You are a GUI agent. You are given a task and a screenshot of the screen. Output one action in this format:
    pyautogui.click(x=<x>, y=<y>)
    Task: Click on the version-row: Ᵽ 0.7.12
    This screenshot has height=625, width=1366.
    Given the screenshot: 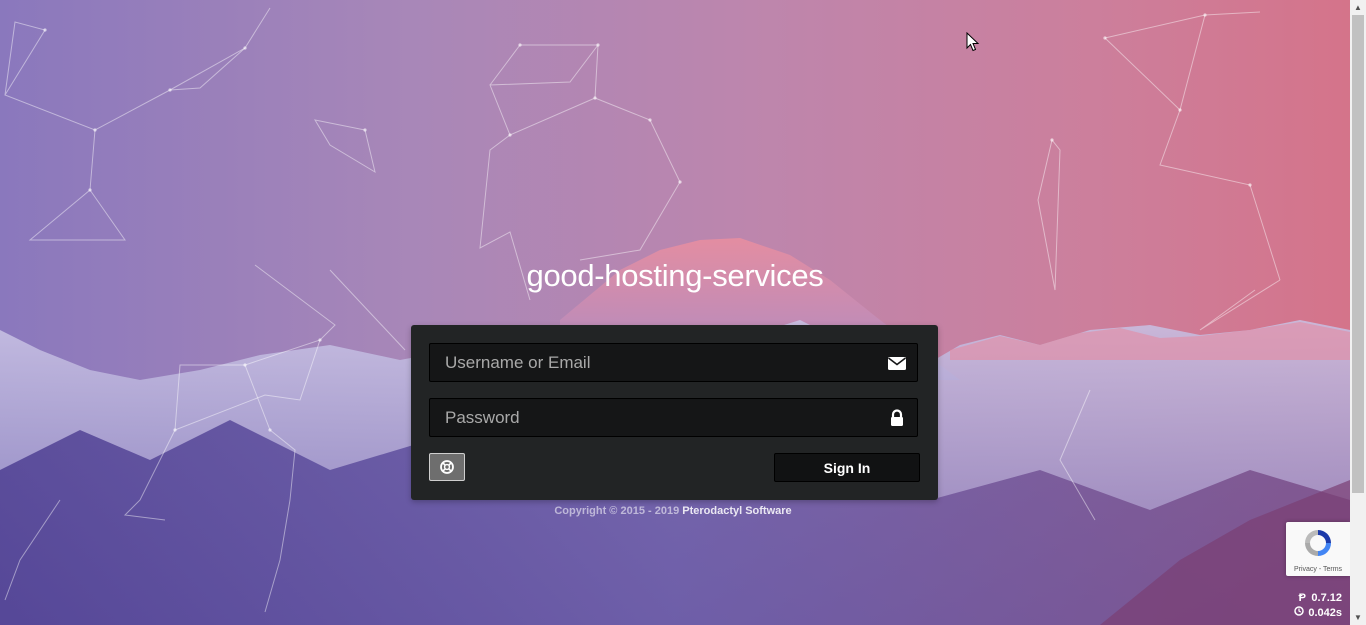 What is the action you would take?
    pyautogui.click(x=1317, y=598)
    